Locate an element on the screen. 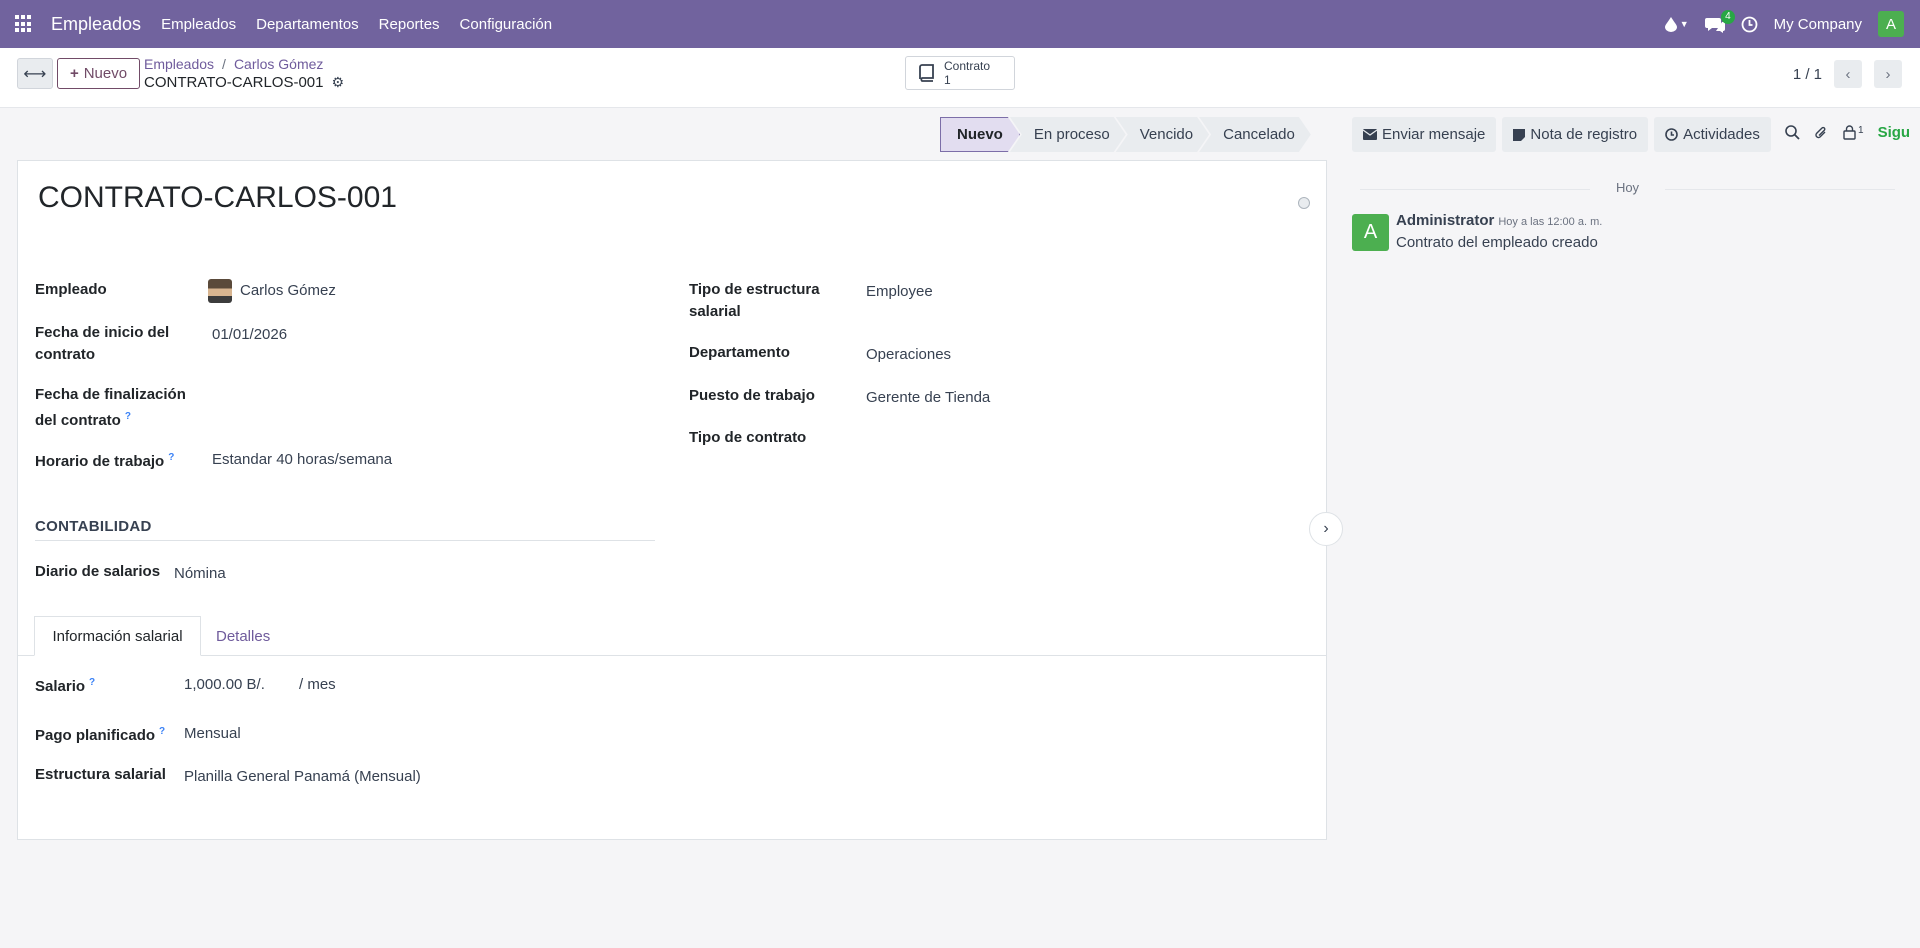 The width and height of the screenshot is (1920, 948). smart-button-label: Contrato is located at coordinates (967, 66).